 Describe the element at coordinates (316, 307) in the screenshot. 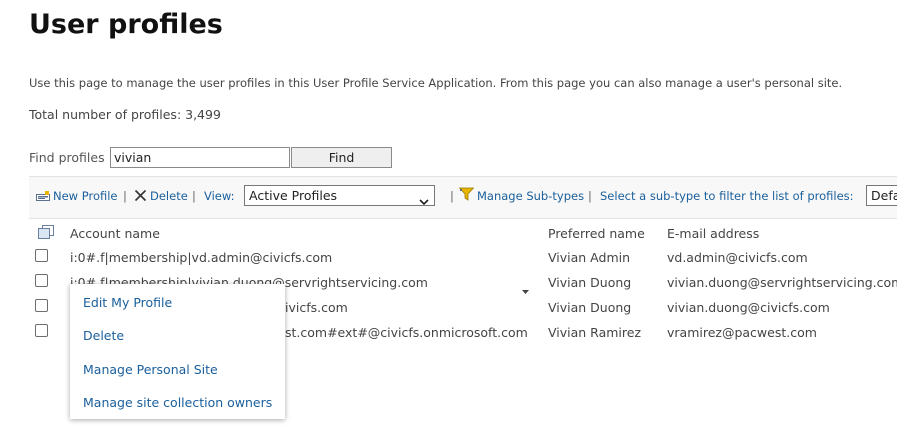

I see `account-name-cell: ivicfs.com` at that location.